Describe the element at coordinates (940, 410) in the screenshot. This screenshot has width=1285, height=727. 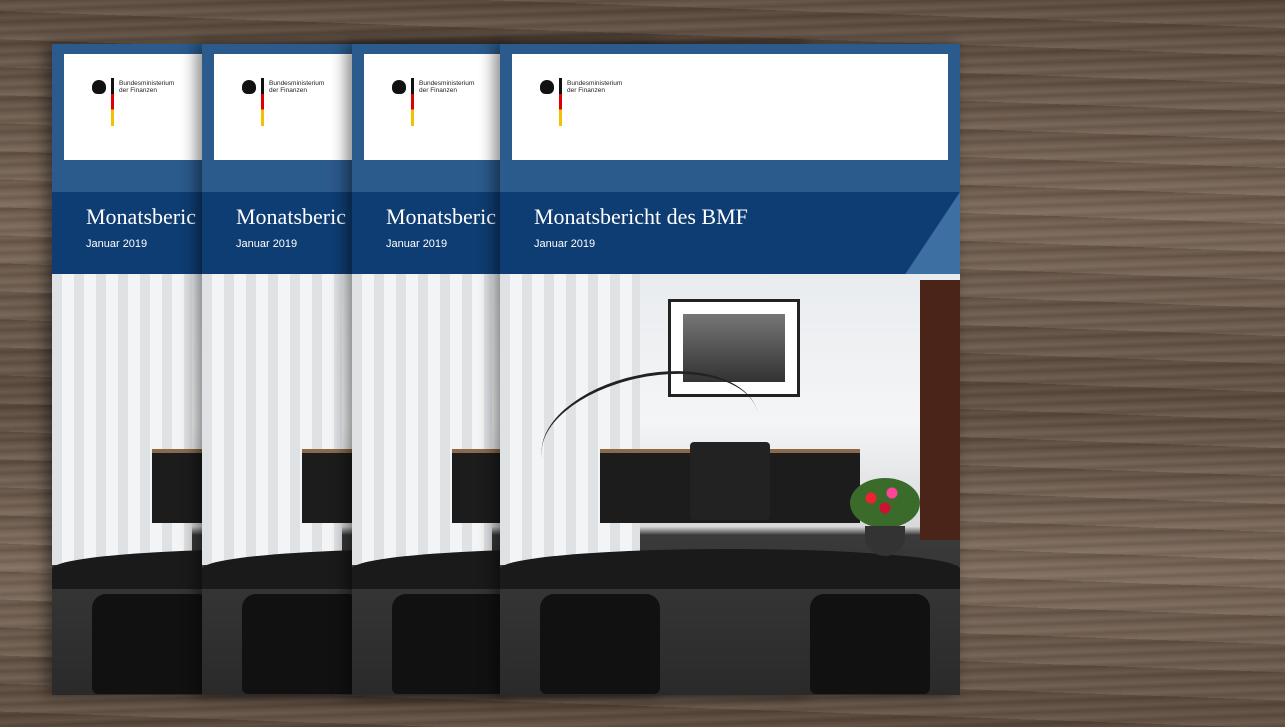
I see `photo-door` at that location.